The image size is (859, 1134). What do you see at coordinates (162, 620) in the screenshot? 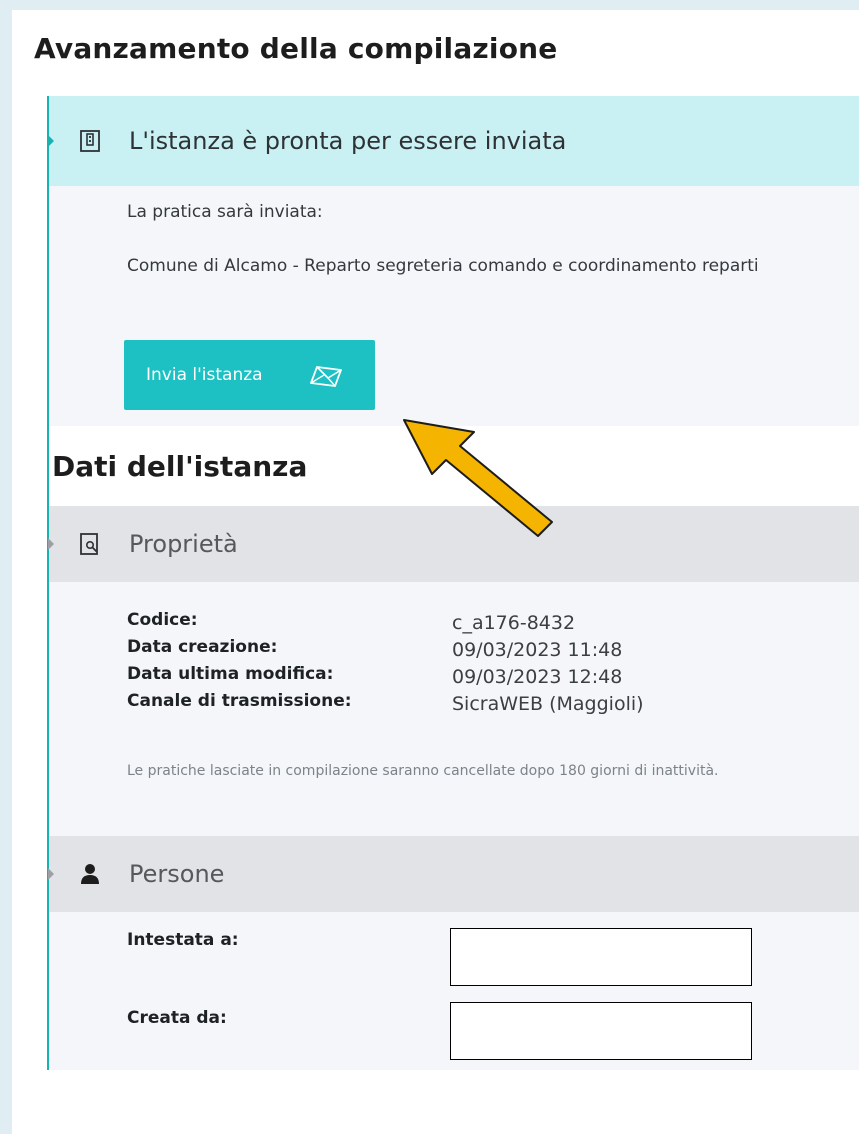
I see `field-key-codice: Codice:` at bounding box center [162, 620].